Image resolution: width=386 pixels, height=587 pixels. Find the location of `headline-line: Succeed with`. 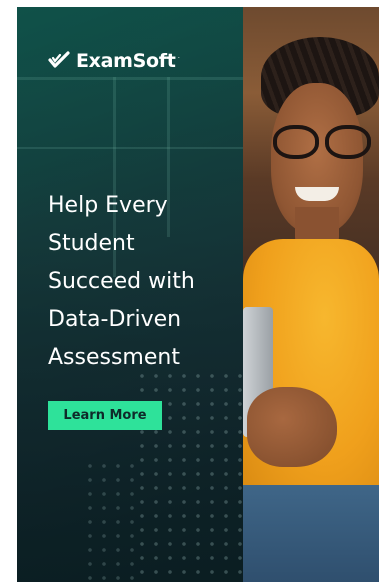

headline-line: Succeed with is located at coordinates (121, 281).